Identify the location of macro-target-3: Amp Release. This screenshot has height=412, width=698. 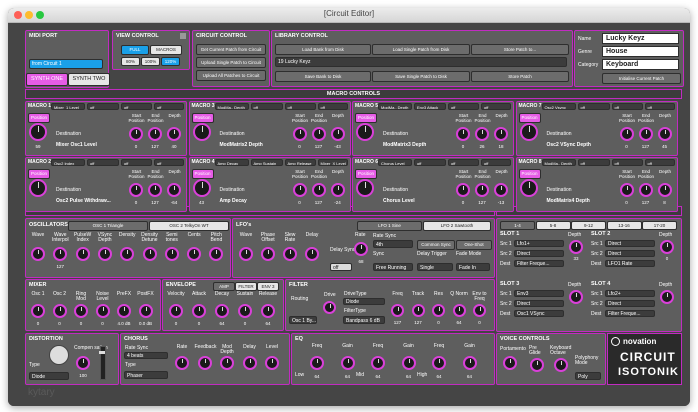
(300, 162).